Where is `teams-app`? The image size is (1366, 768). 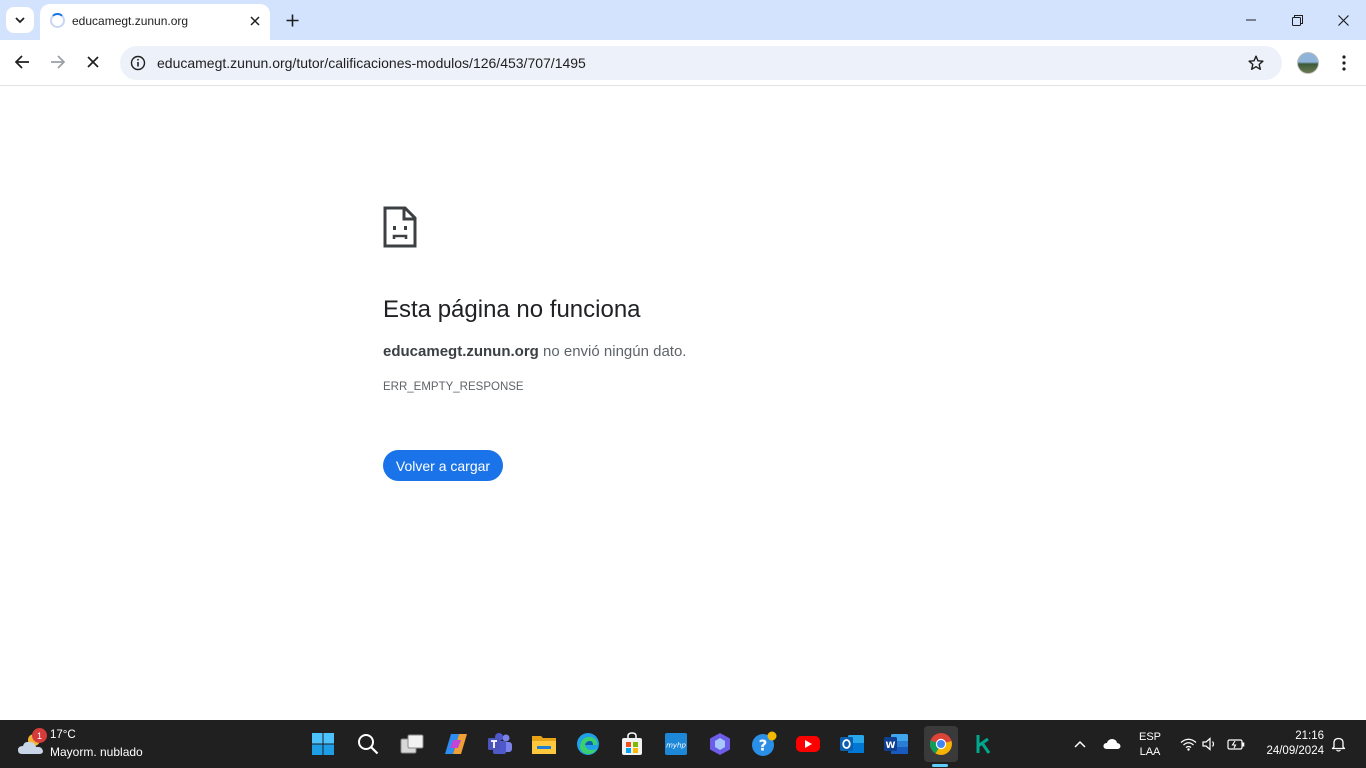
teams-app is located at coordinates (500, 744).